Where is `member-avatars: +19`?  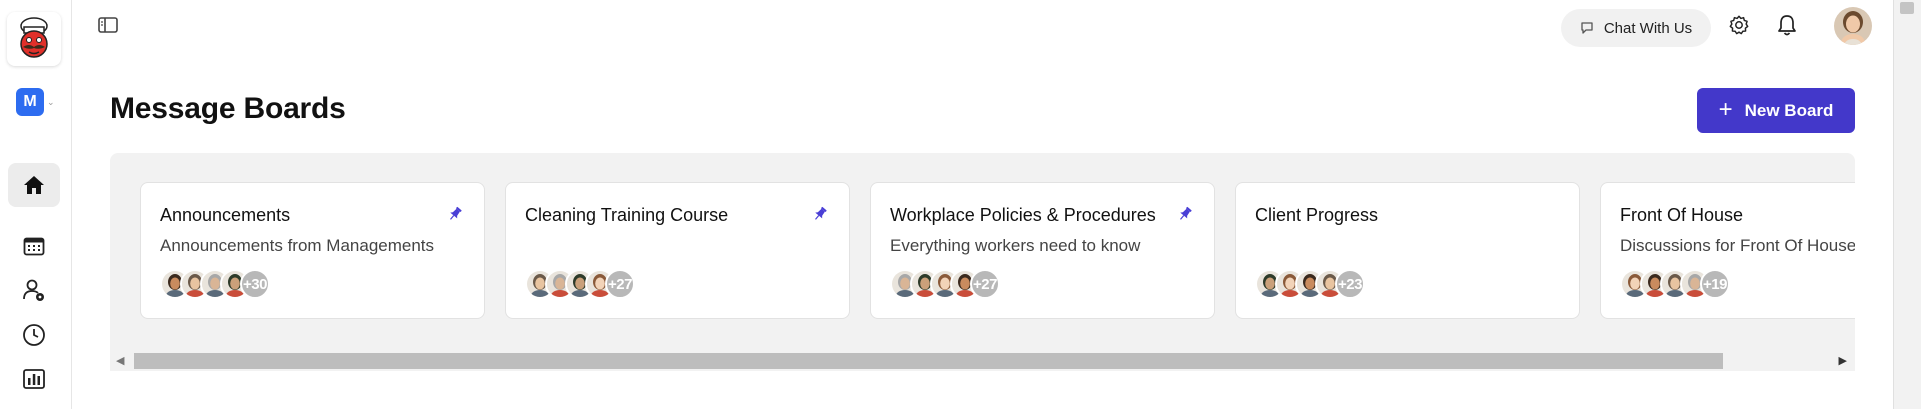
member-avatars: +19 is located at coordinates (1675, 284).